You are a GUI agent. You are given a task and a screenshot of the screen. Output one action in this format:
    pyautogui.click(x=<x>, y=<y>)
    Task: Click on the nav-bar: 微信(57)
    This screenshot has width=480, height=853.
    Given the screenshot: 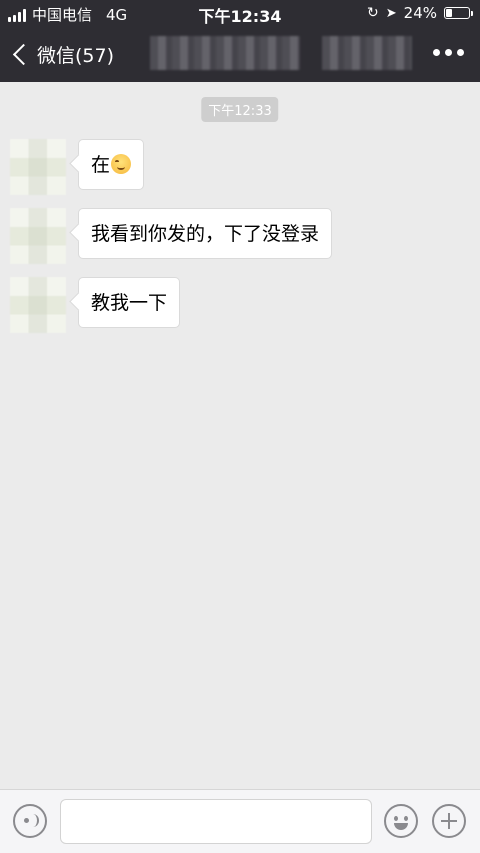 What is the action you would take?
    pyautogui.click(x=240, y=54)
    